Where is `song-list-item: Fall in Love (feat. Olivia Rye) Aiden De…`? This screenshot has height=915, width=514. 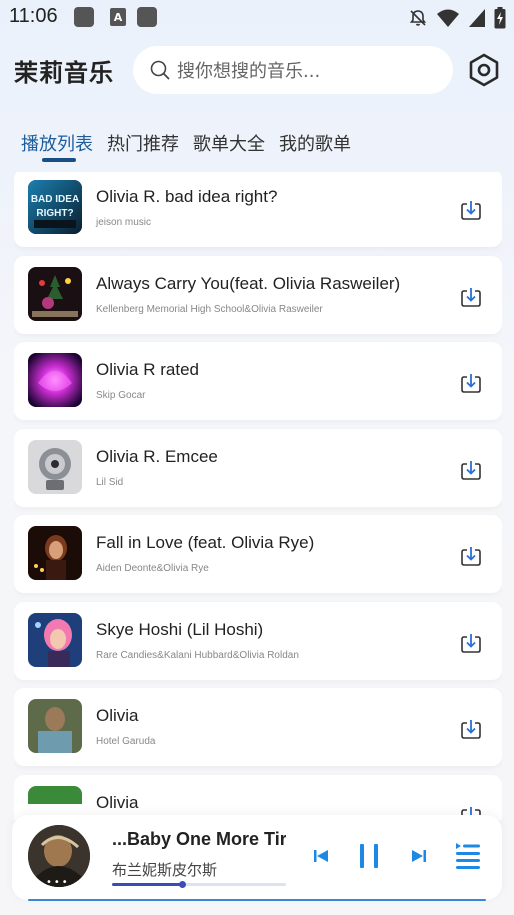 song-list-item: Fall in Love (feat. Olivia Rye) Aiden De… is located at coordinates (258, 554).